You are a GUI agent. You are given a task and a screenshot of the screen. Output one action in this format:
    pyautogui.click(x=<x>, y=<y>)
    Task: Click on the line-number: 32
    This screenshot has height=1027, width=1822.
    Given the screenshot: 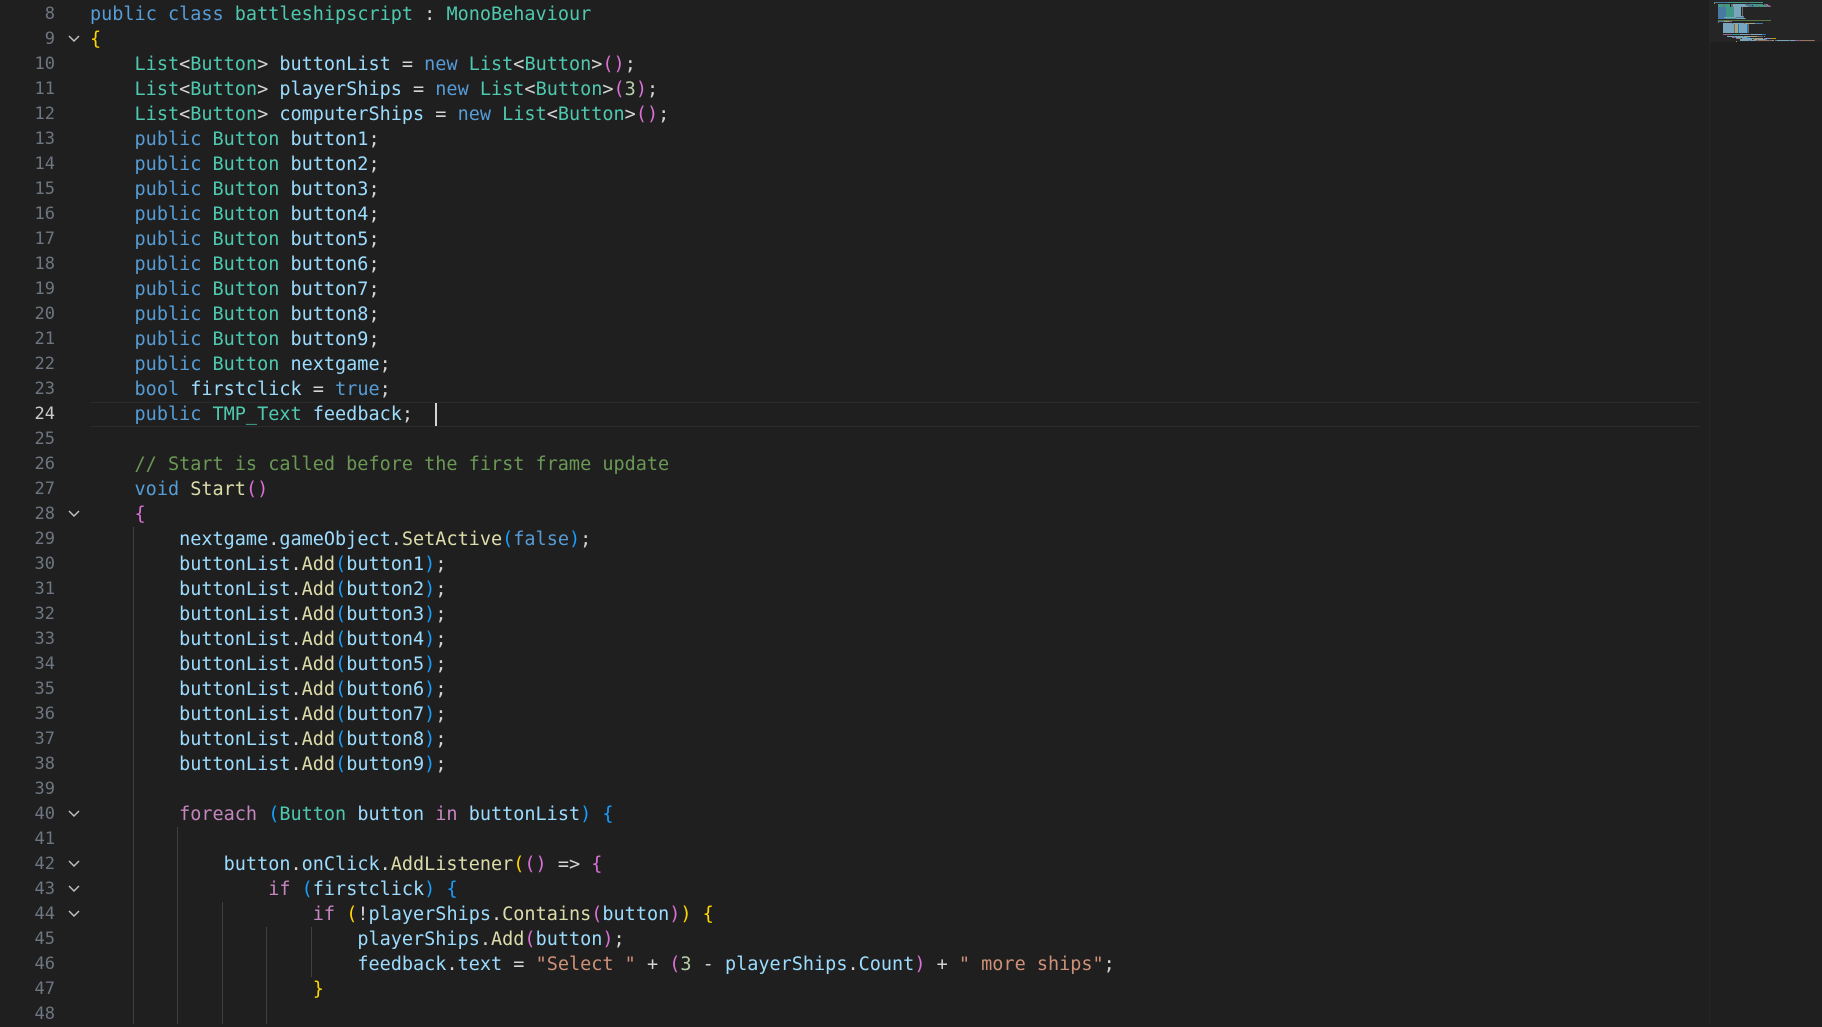 What is the action you would take?
    pyautogui.click(x=44, y=614)
    